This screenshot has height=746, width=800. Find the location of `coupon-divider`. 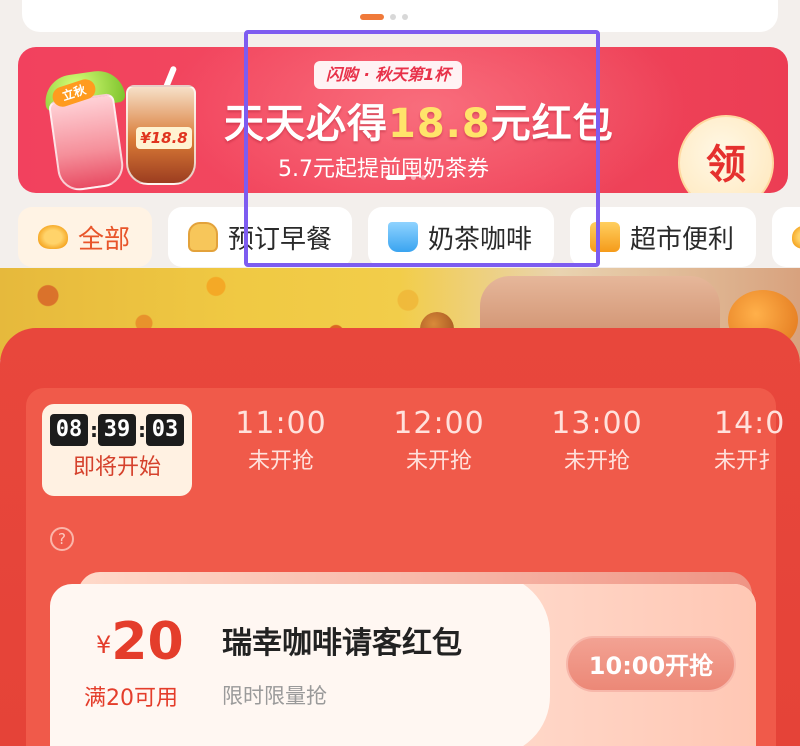

coupon-divider is located at coordinates (520, 665).